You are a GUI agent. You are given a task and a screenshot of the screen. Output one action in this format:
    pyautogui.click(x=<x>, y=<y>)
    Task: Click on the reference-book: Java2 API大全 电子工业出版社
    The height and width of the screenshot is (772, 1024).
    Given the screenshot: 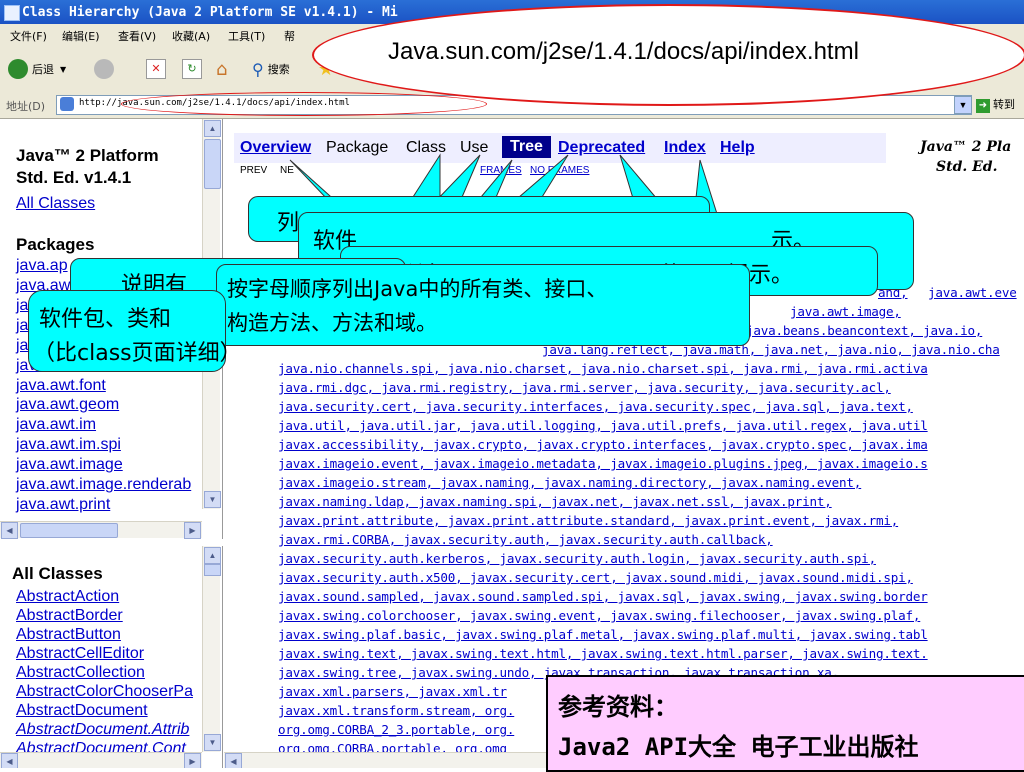 What is the action you would take?
    pyautogui.click(x=738, y=747)
    